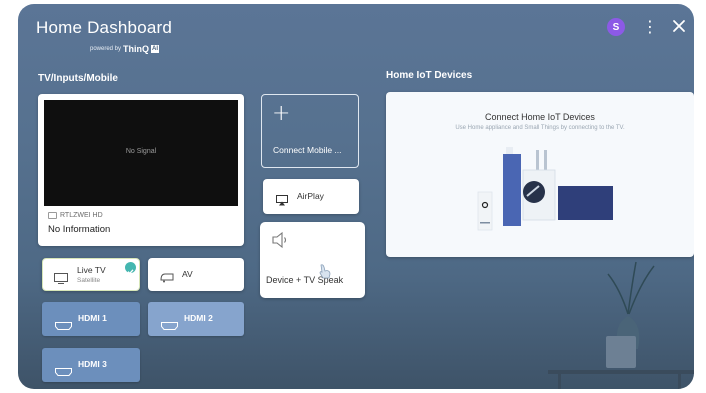  I want to click on channel-icon, so click(52, 215).